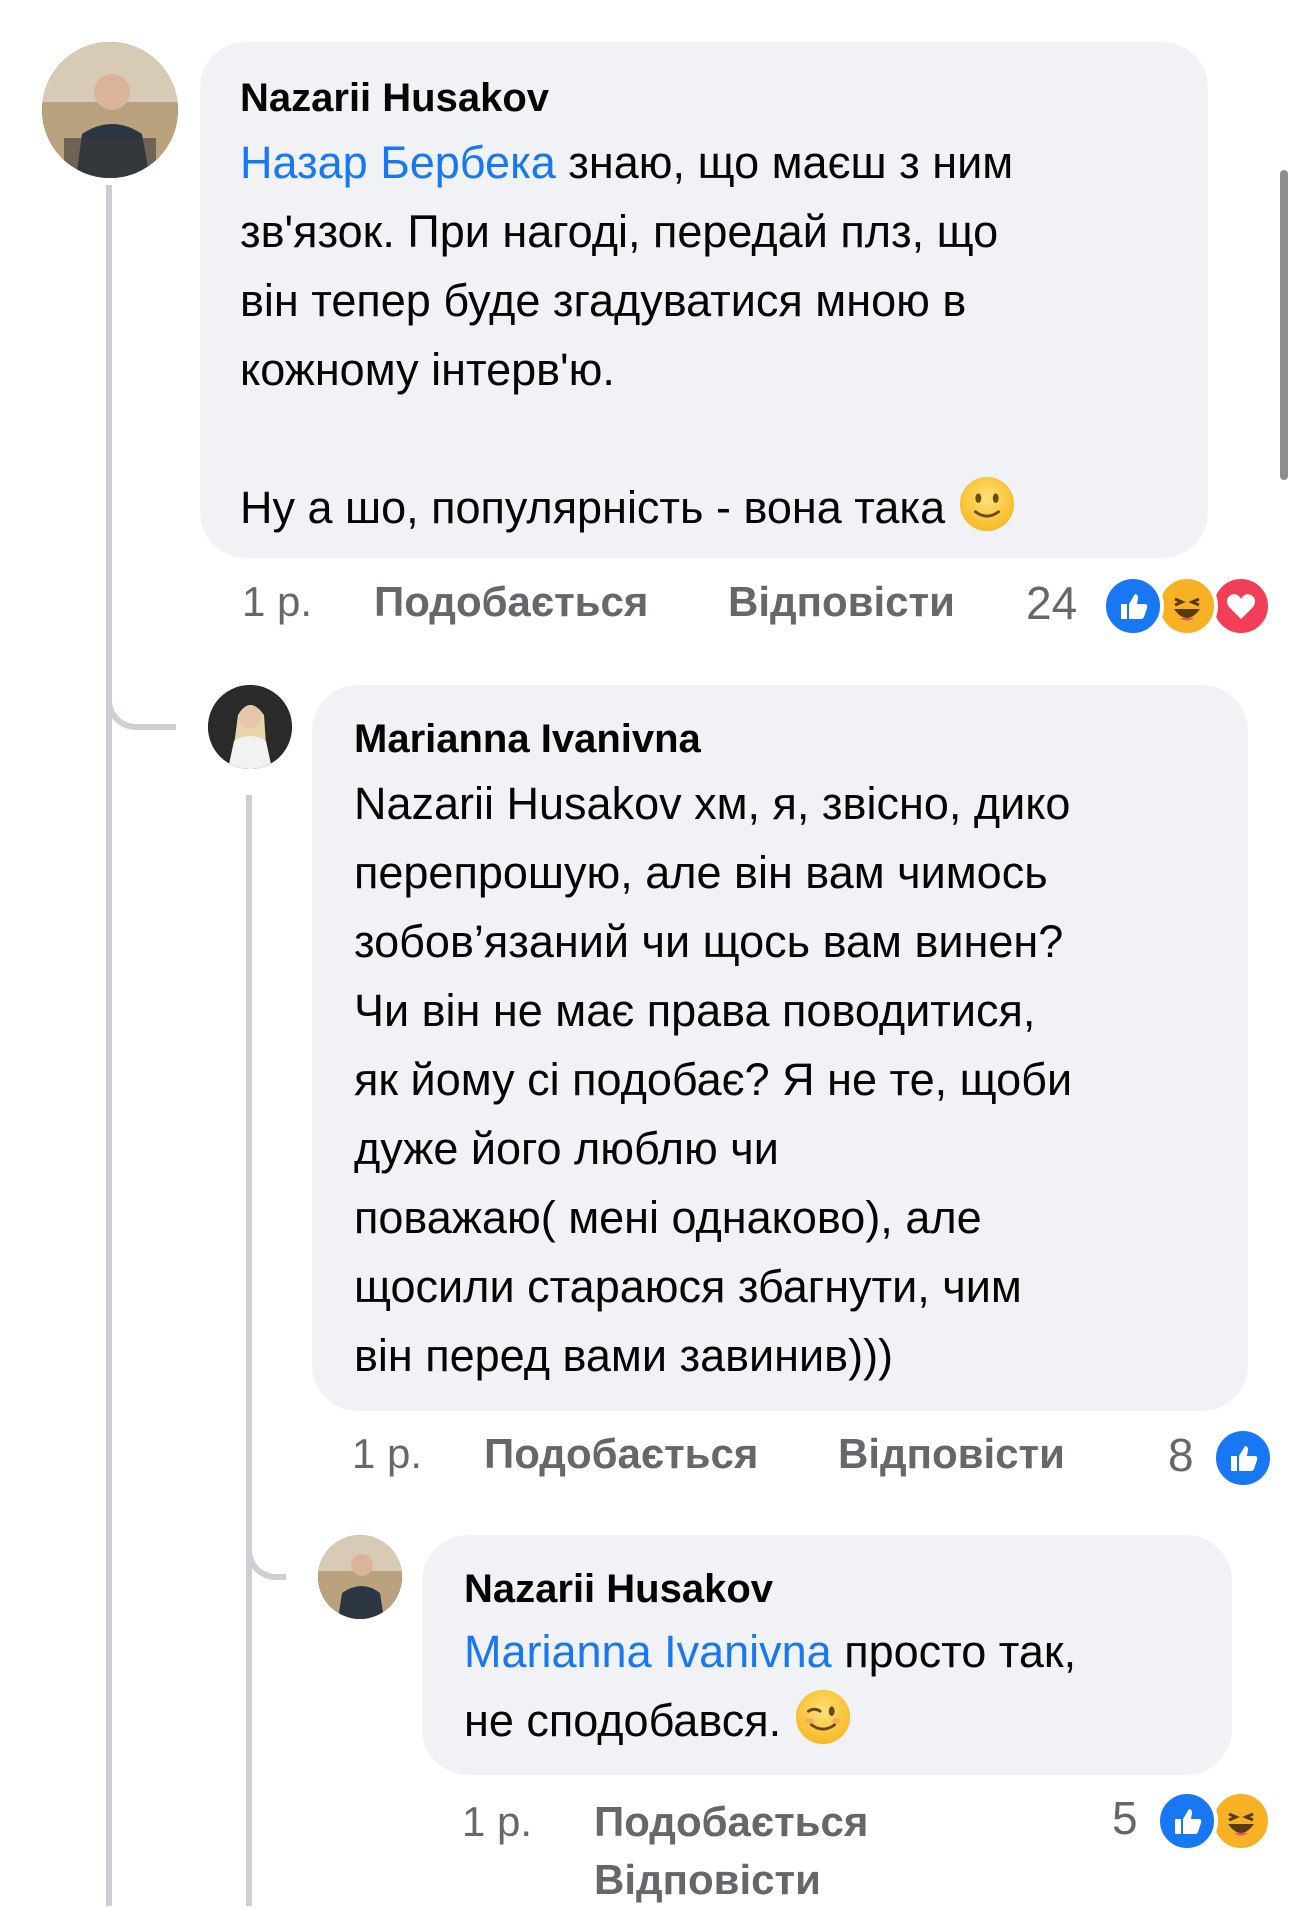  Describe the element at coordinates (780, 739) in the screenshot. I see `comment-author: Marianna Ivanivna` at that location.